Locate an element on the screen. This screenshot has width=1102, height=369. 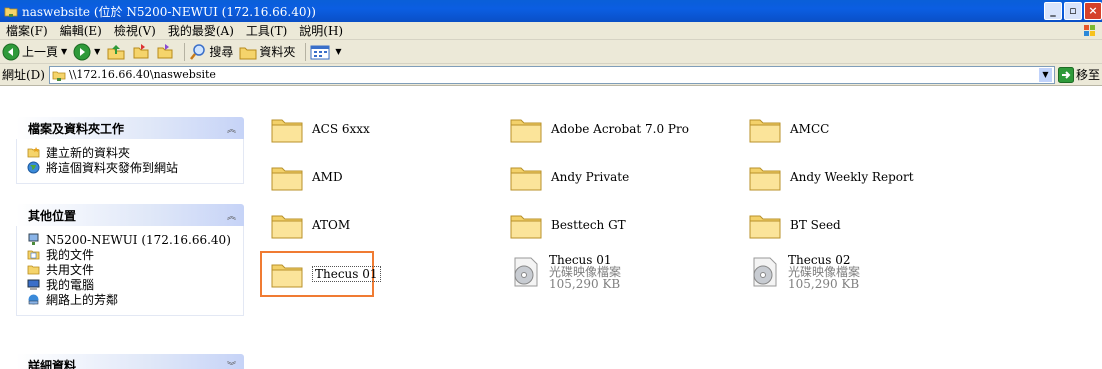
network-folder-icon is located at coordinates (11, 12).